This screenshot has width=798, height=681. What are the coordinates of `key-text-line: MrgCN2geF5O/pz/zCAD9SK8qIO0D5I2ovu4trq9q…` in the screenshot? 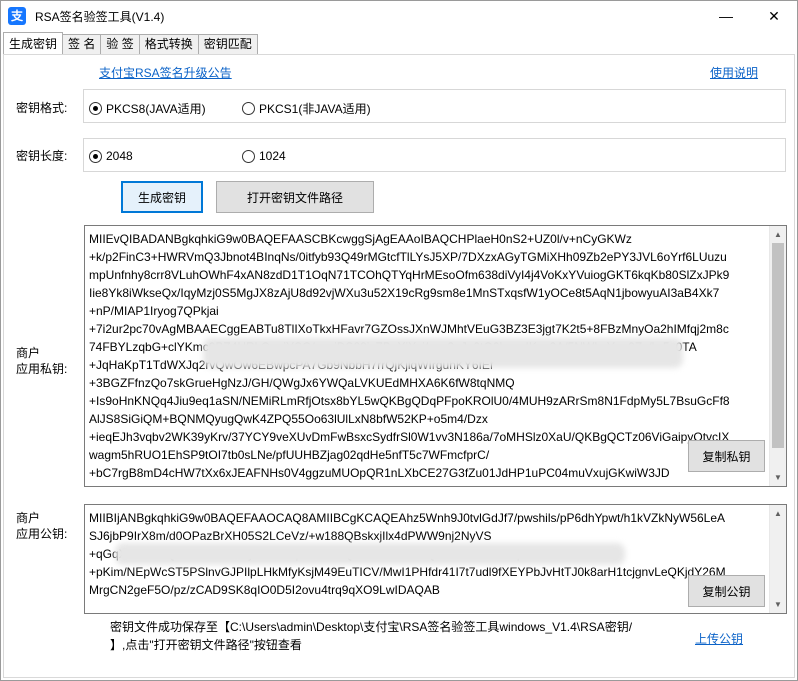 It's located at (264, 590).